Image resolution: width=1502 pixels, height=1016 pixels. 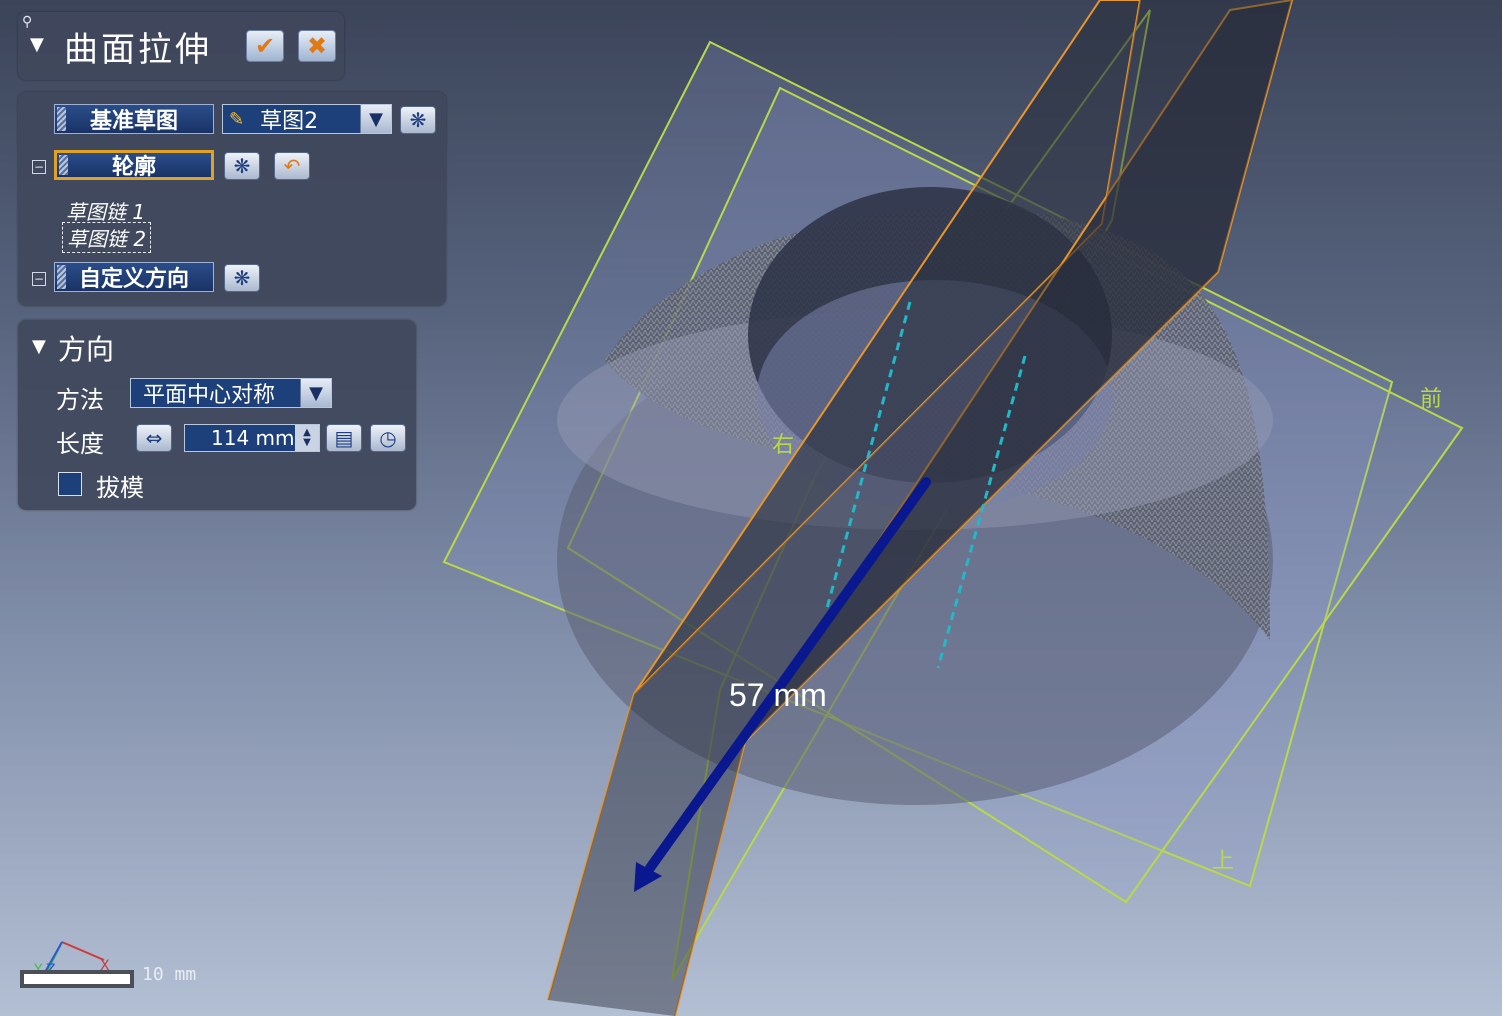 What do you see at coordinates (133, 121) in the screenshot?
I see `base-sketch-label: 基准草图` at bounding box center [133, 121].